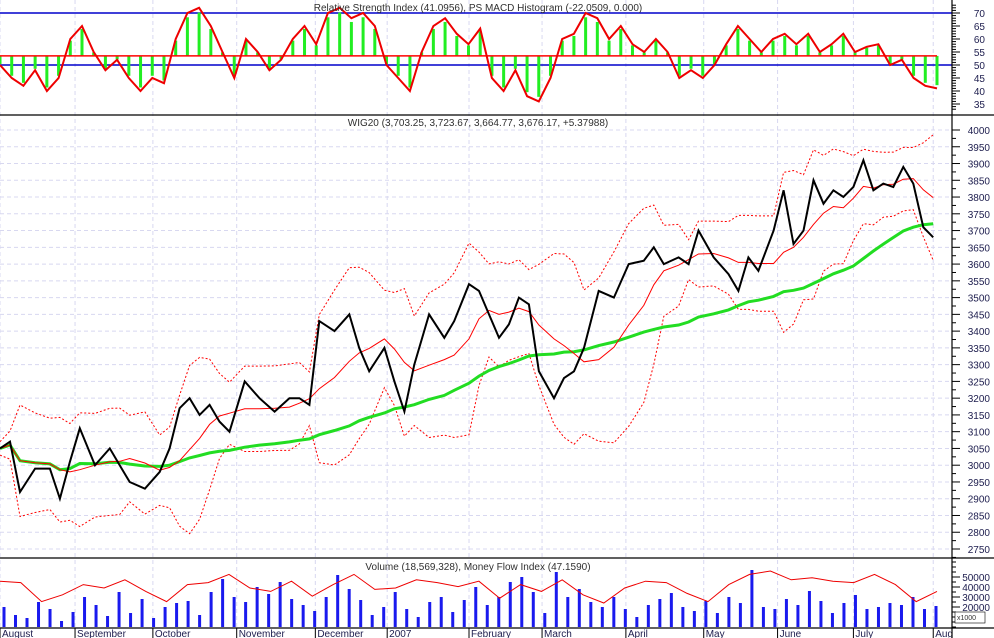 The image size is (994, 638). I want to click on price-tick-label: 3850, so click(979, 181).